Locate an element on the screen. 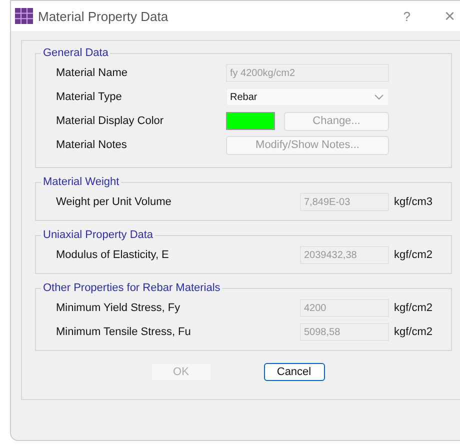 This screenshot has width=460, height=445. group-title: Uniaxial Property Data is located at coordinates (98, 235).